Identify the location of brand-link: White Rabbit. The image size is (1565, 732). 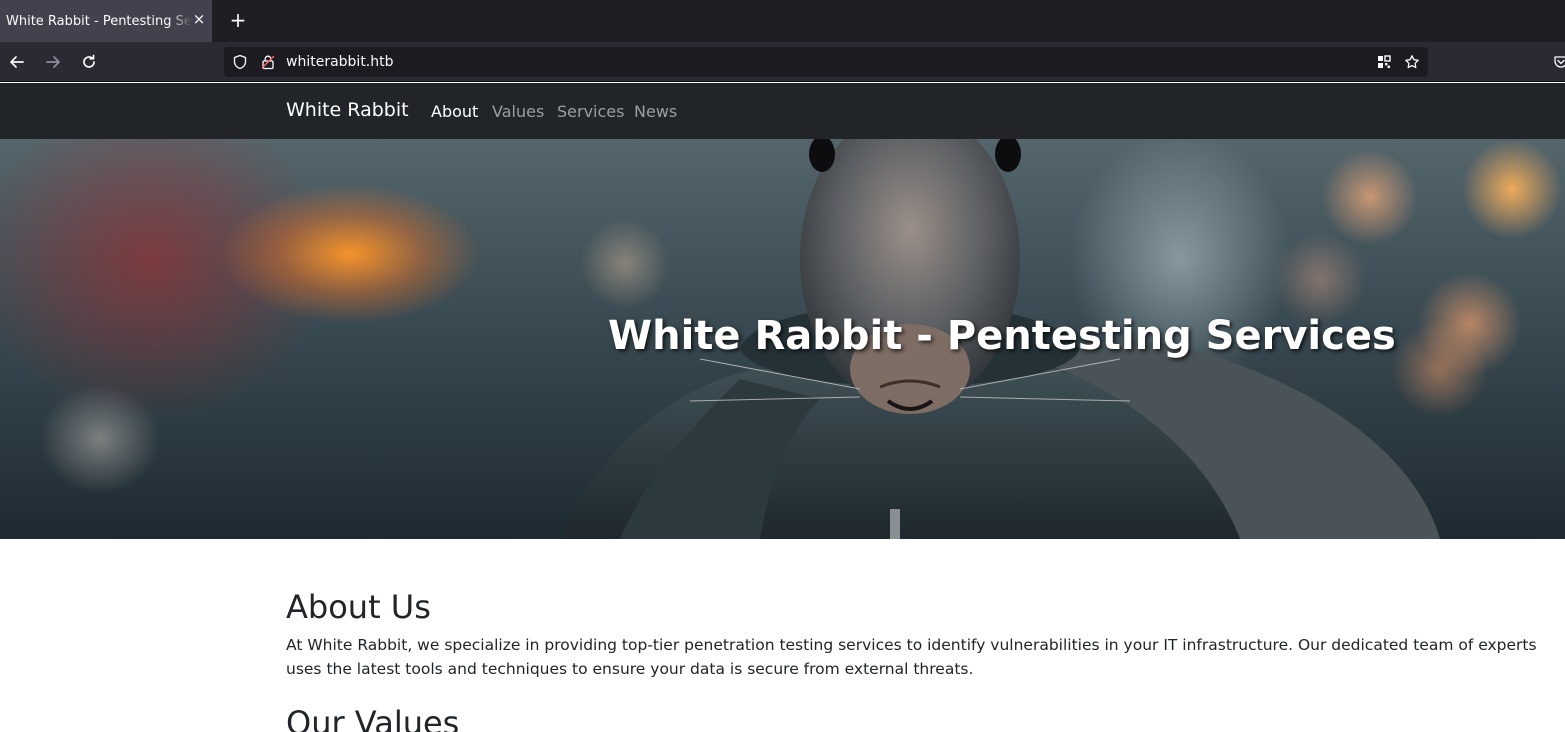
(347, 110).